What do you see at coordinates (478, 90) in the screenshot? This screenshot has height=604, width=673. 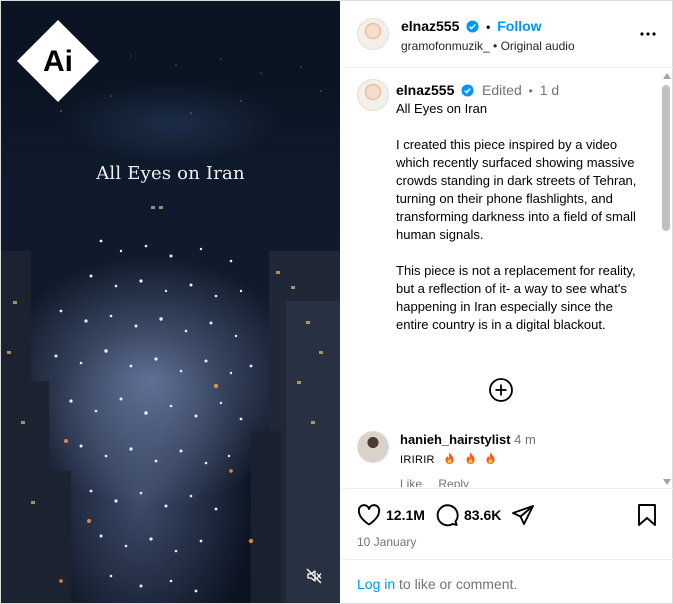 I see `caption-author-line: elnaz555 Edited • 1 d` at bounding box center [478, 90].